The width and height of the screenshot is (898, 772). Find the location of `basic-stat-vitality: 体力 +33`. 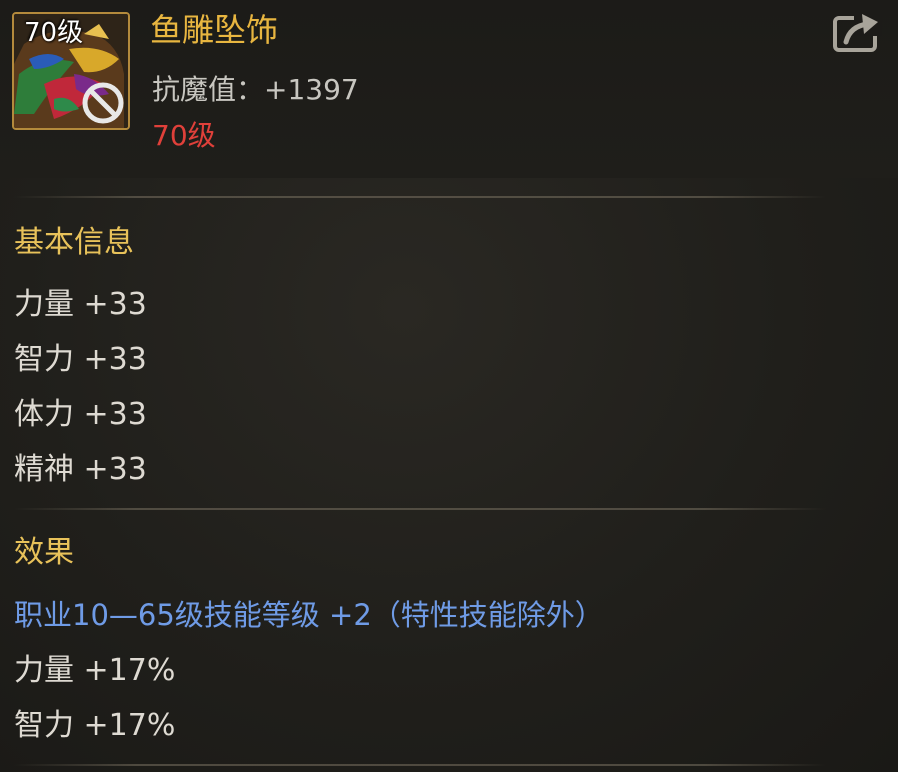

basic-stat-vitality: 体力 +33 is located at coordinates (80, 414).